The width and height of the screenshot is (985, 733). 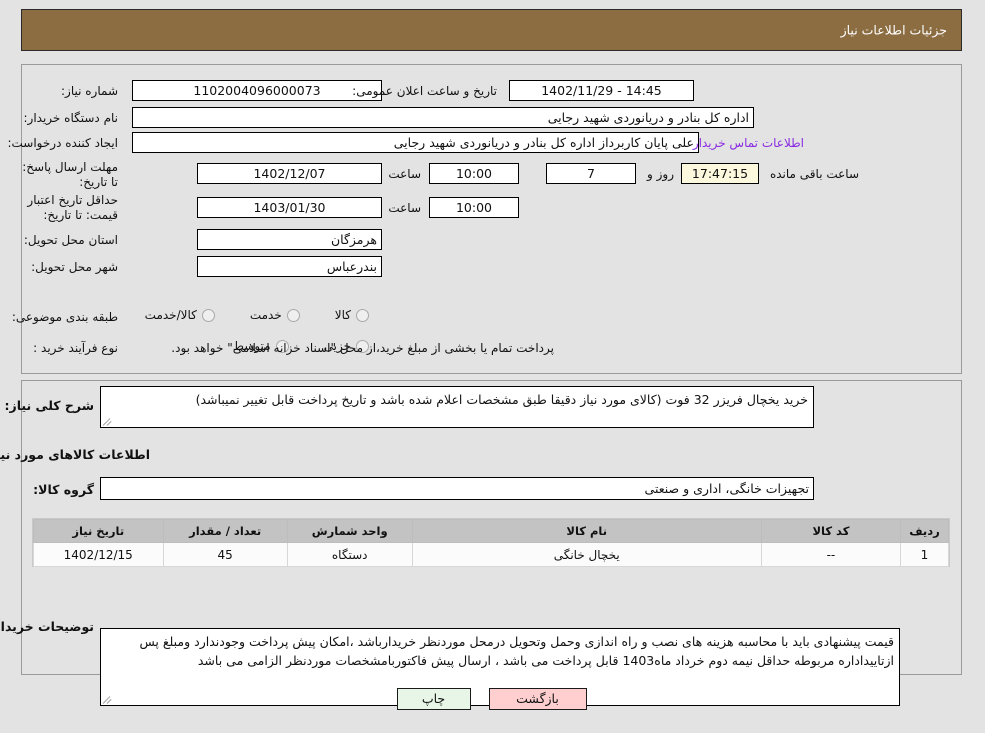 I want to click on purchase-process-label: نوع فرآیند خرید :, so click(x=76, y=348).